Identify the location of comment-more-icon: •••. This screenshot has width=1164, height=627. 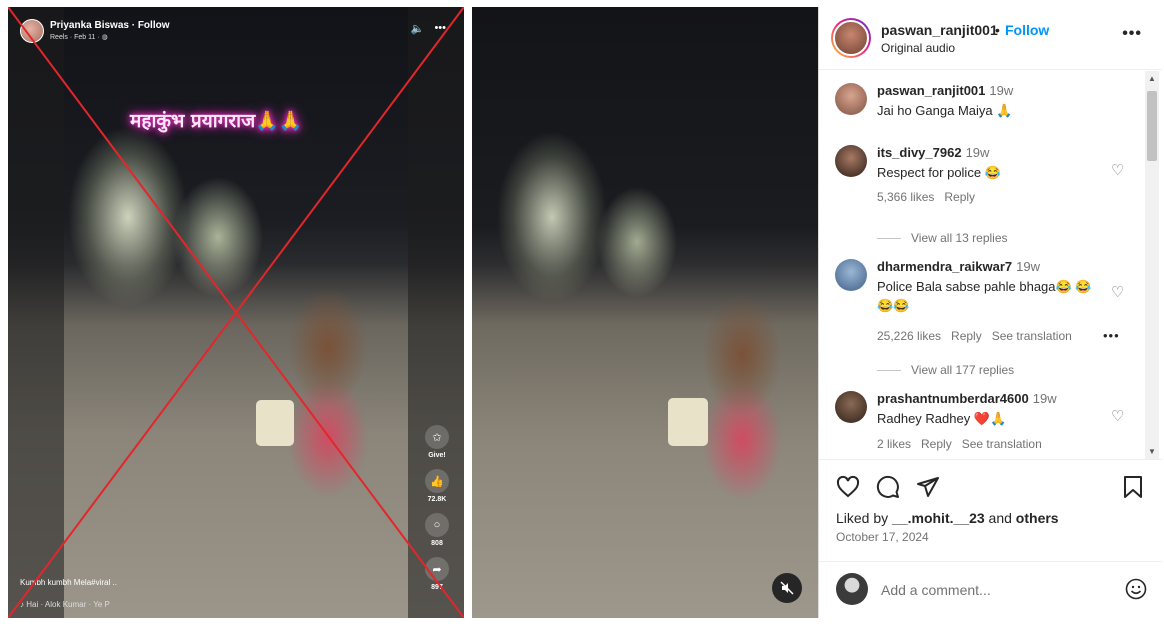
(1111, 335).